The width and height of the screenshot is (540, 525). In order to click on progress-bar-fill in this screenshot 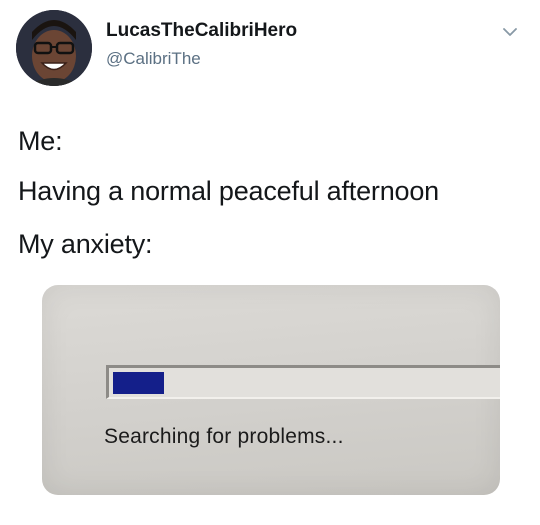, I will do `click(138, 383)`.